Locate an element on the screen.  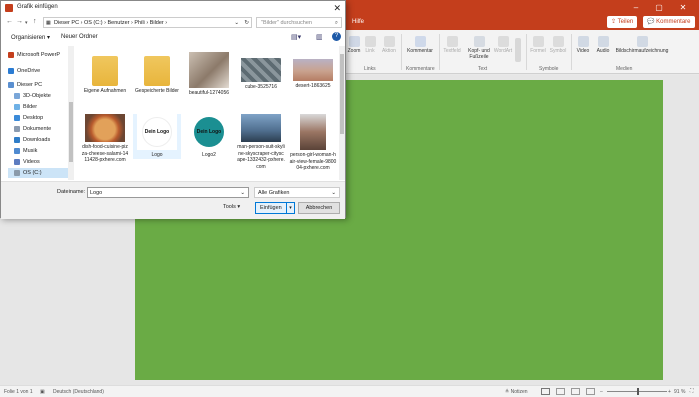
files-scrollbar is located at coordinates (342, 113).